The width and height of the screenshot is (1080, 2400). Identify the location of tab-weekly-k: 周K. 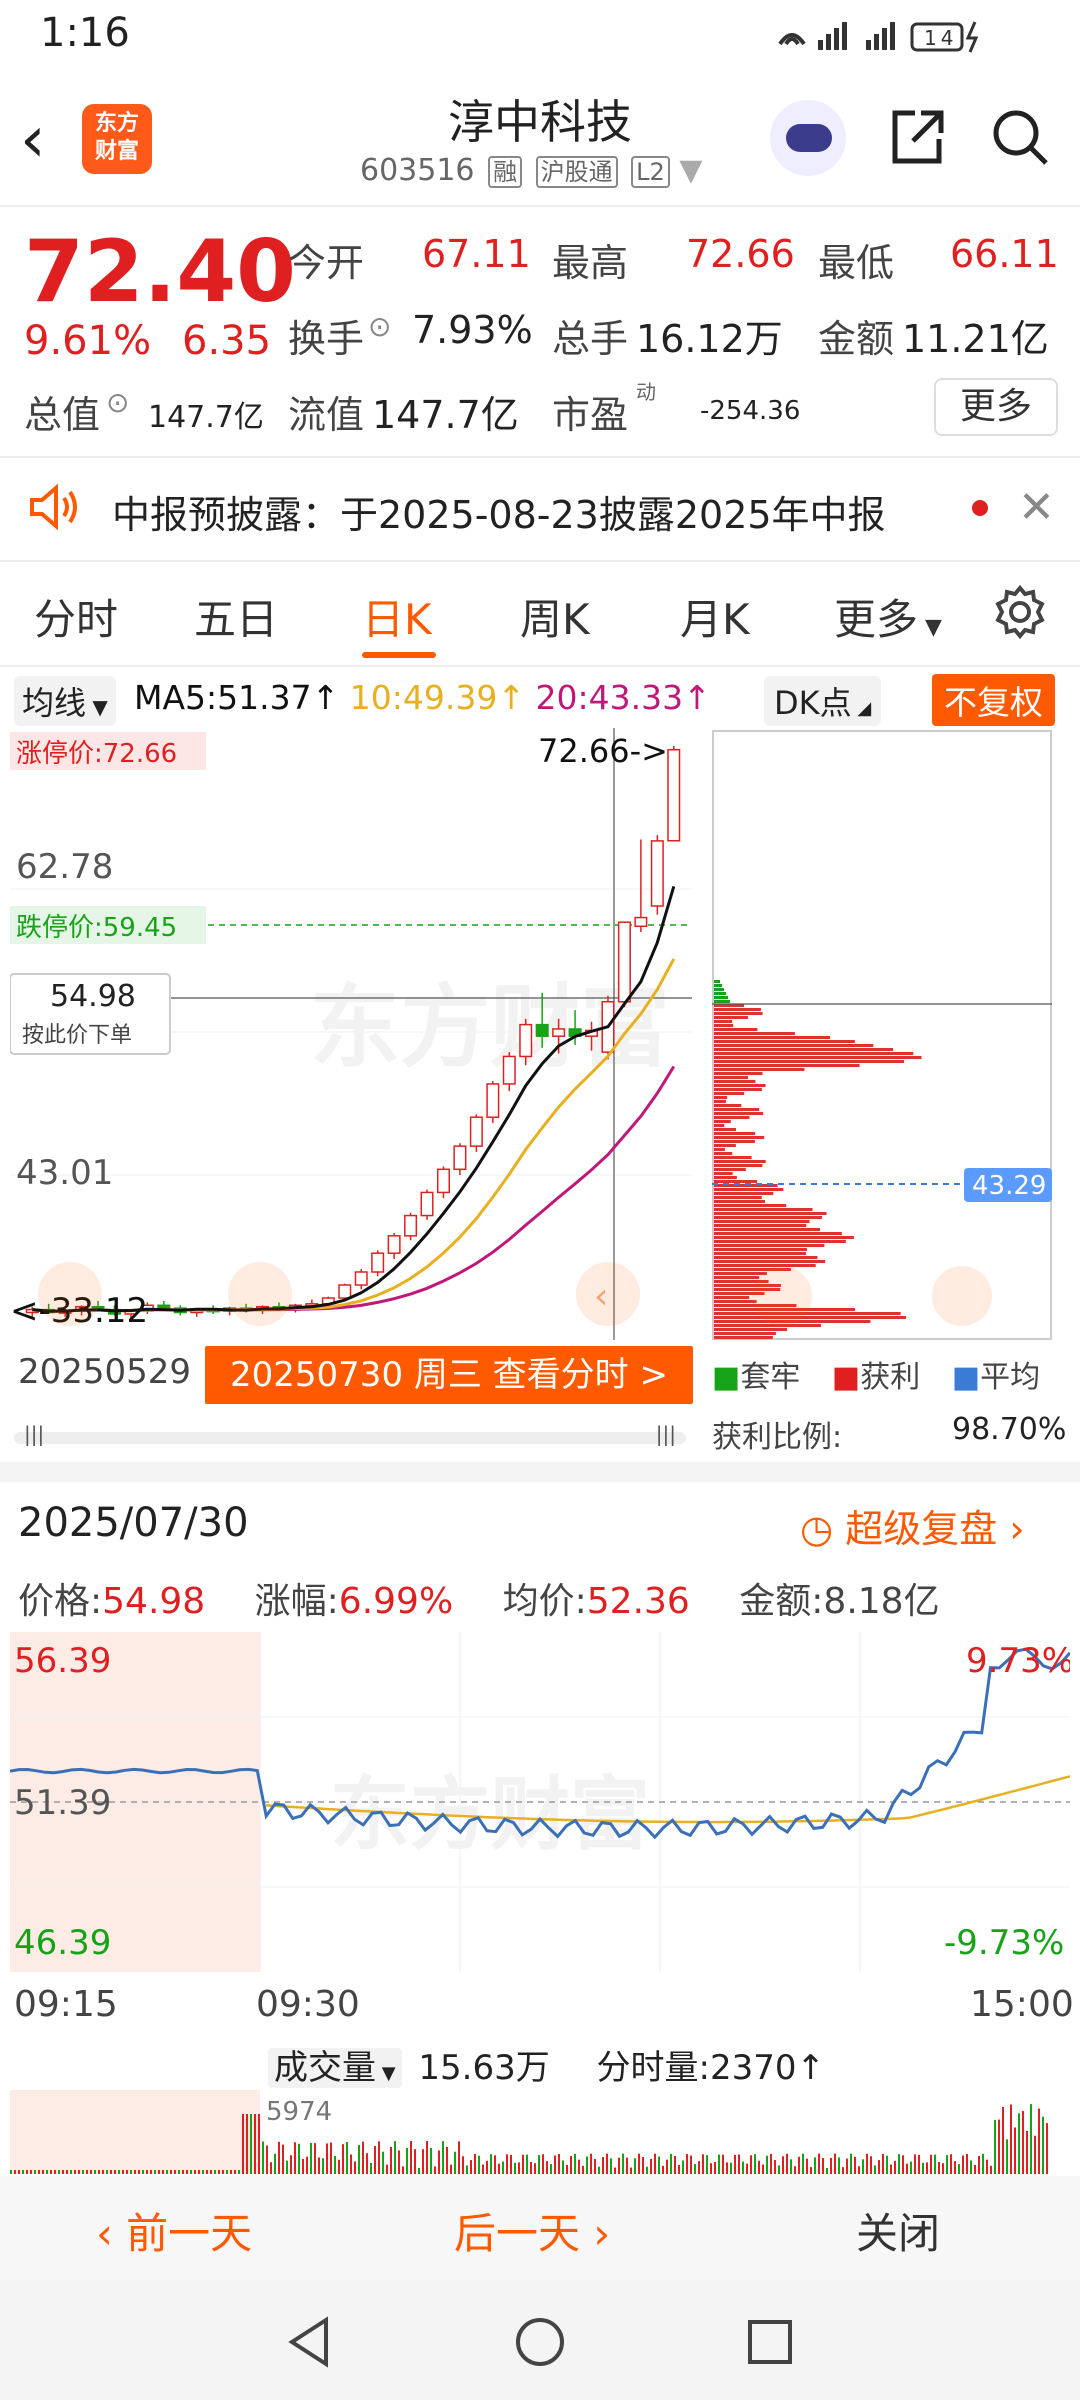
(555, 616).